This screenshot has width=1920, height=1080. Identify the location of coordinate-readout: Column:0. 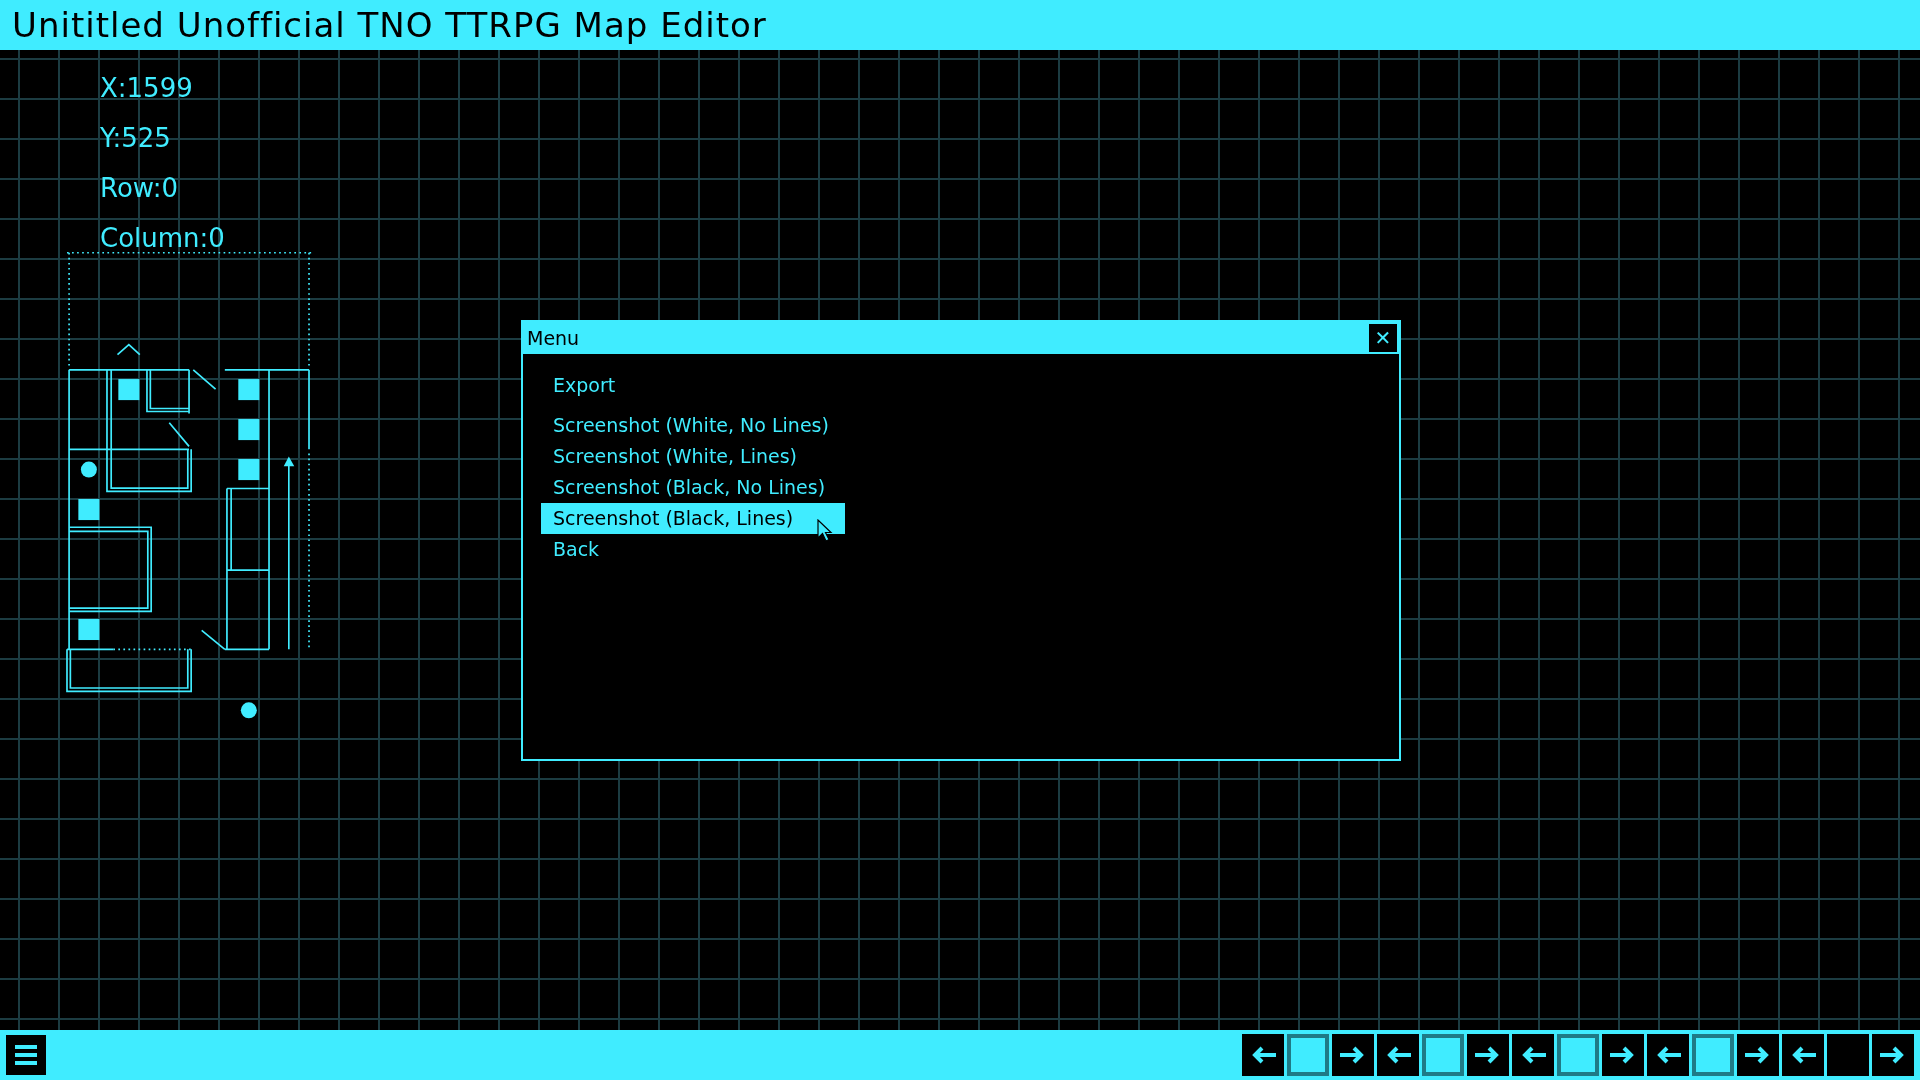
(162, 238).